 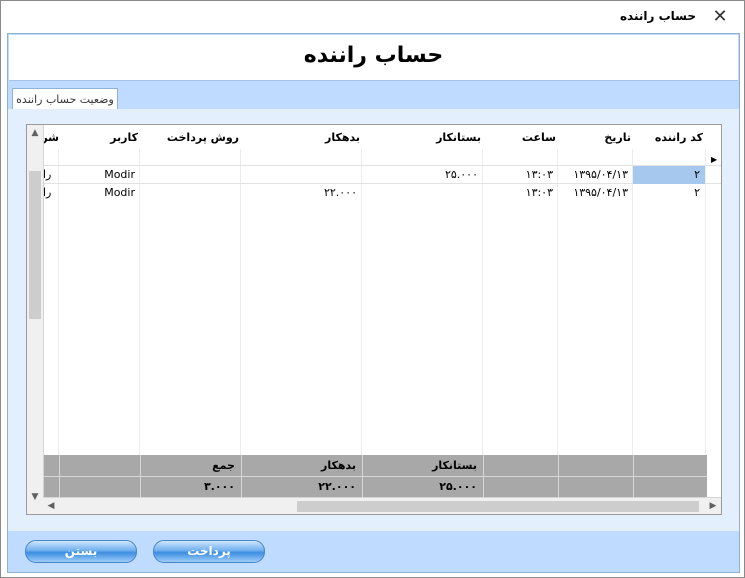 What do you see at coordinates (301, 193) in the screenshot?
I see `cell-debit: ۲۲.۰۰۰` at bounding box center [301, 193].